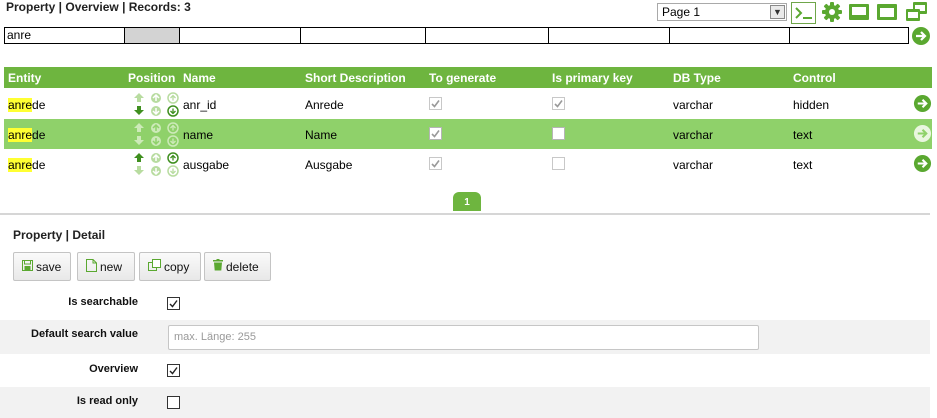 Image resolution: width=937 pixels, height=418 pixels. Describe the element at coordinates (91, 266) in the screenshot. I see `new-document-icon` at that location.